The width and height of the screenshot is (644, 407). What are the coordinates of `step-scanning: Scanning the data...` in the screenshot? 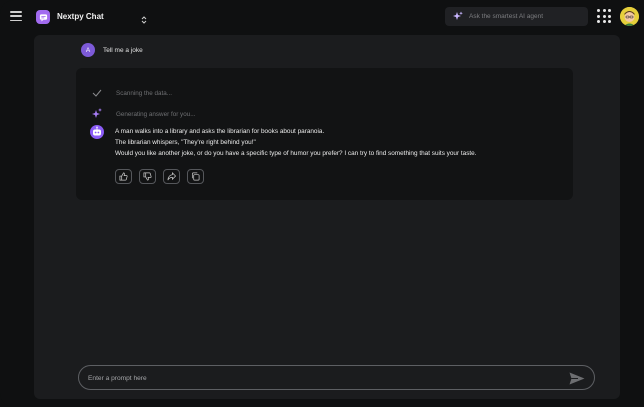 It's located at (132, 93).